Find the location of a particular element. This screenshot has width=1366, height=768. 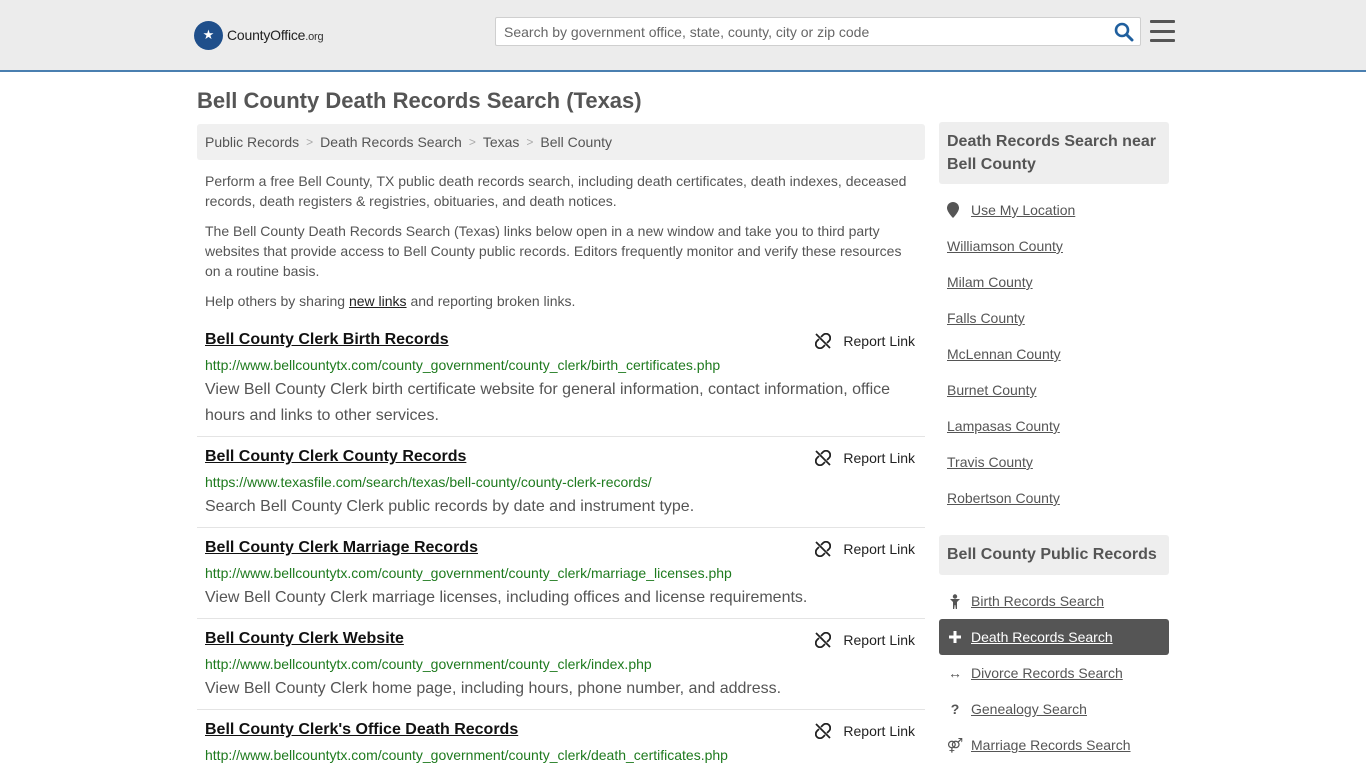

site-logo: ★ CountyOffice.org is located at coordinates (259, 35).